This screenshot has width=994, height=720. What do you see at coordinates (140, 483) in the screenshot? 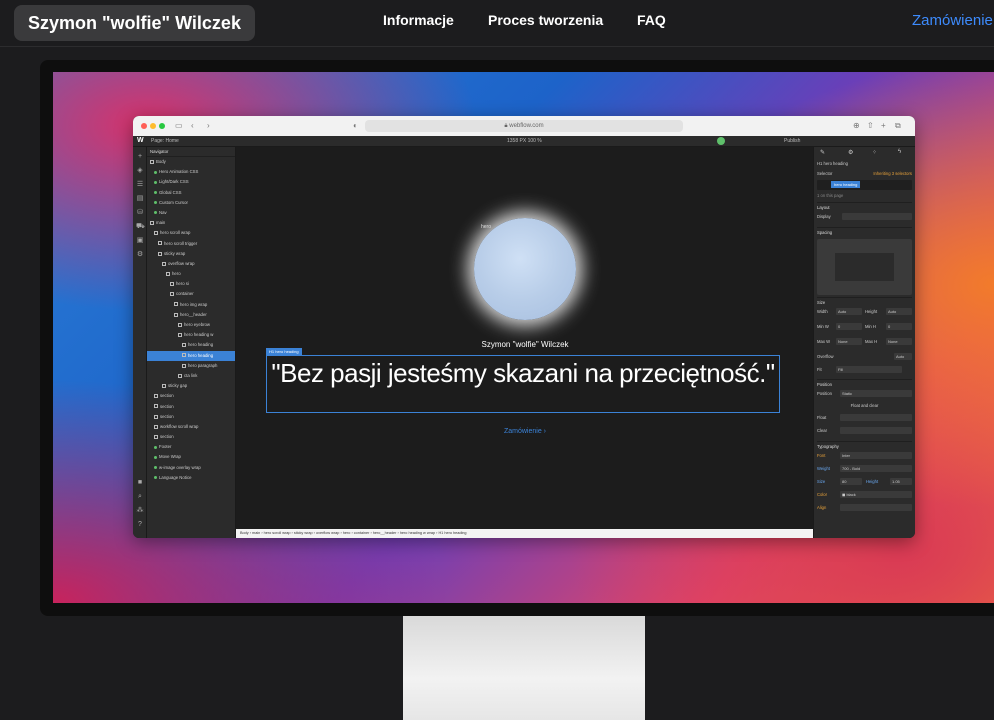
I see `audit-icon: ■` at bounding box center [140, 483].